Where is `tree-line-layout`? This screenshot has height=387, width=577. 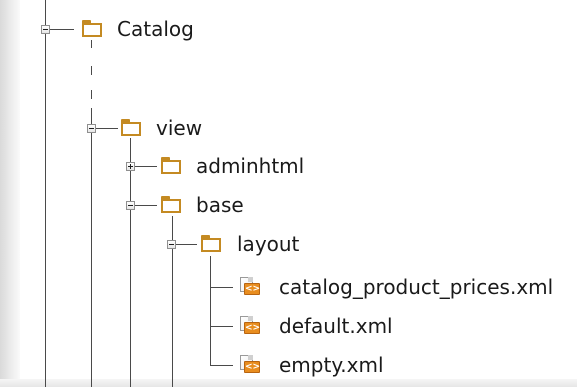
tree-line-layout is located at coordinates (185, 244).